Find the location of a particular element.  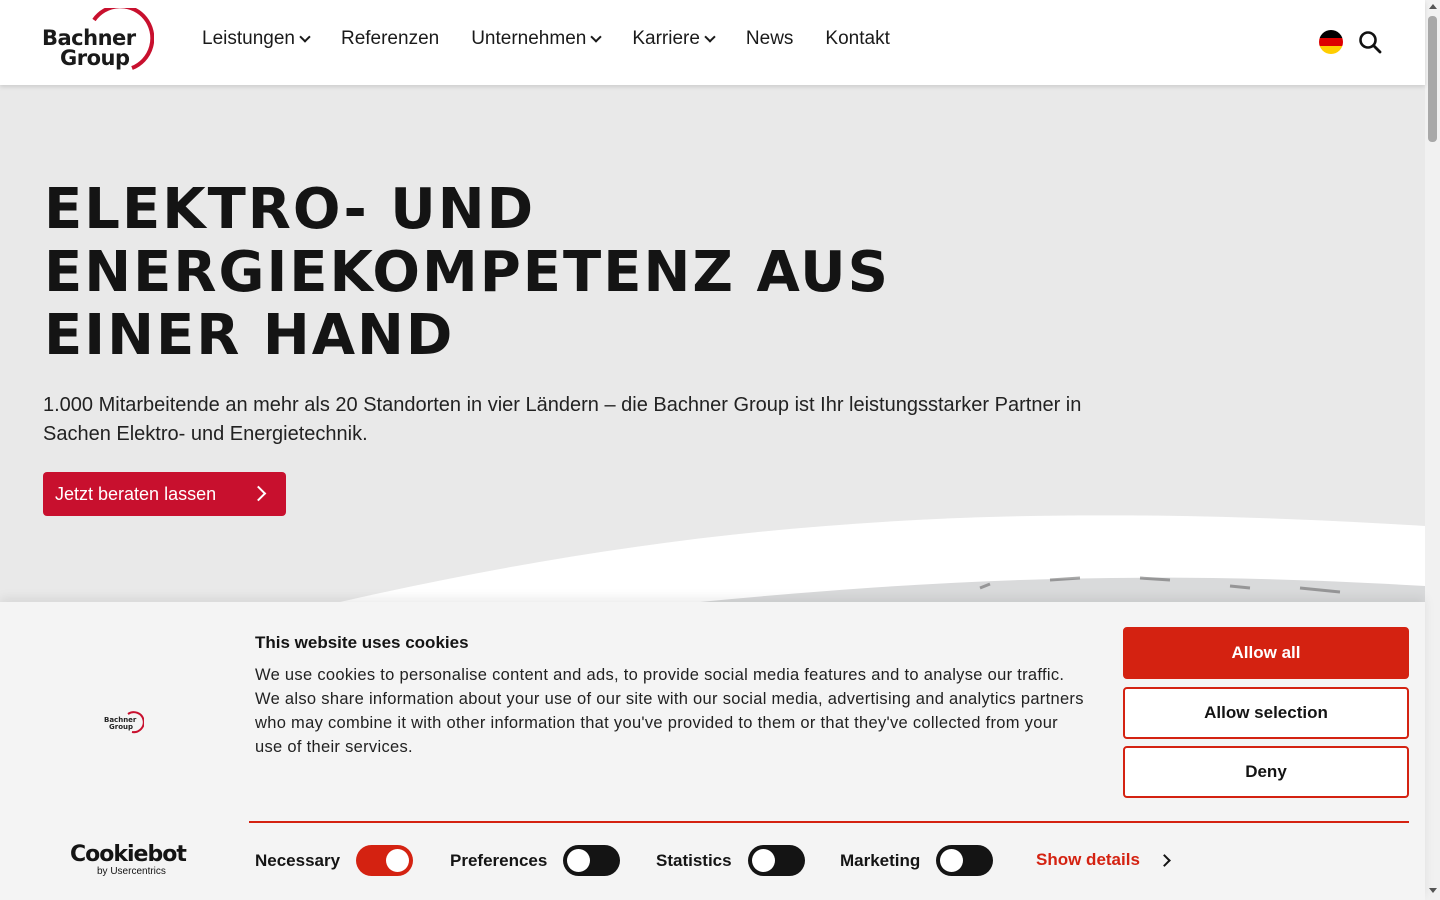

consent-necessary: Necessary is located at coordinates (334, 860).